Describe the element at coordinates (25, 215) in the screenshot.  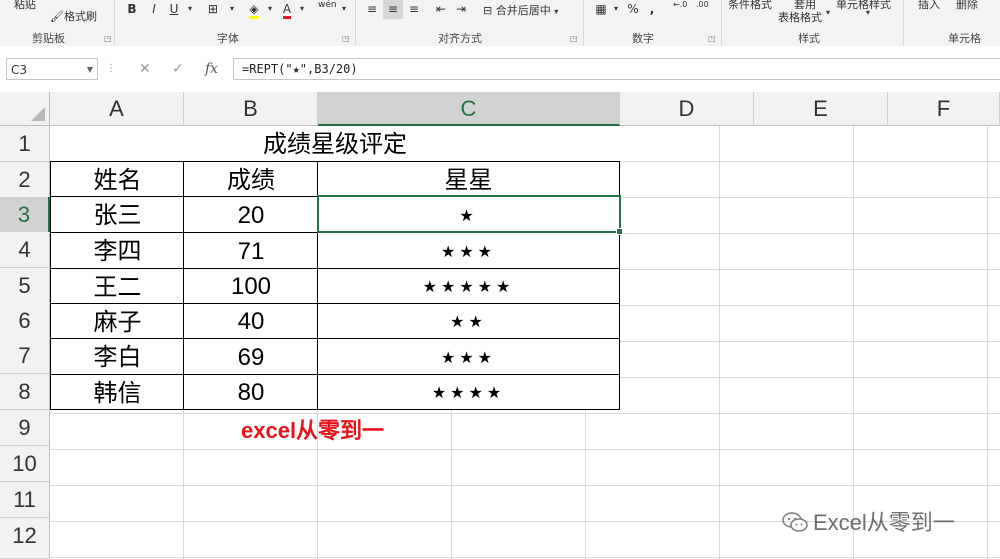
I see `row-header-3: 3` at that location.